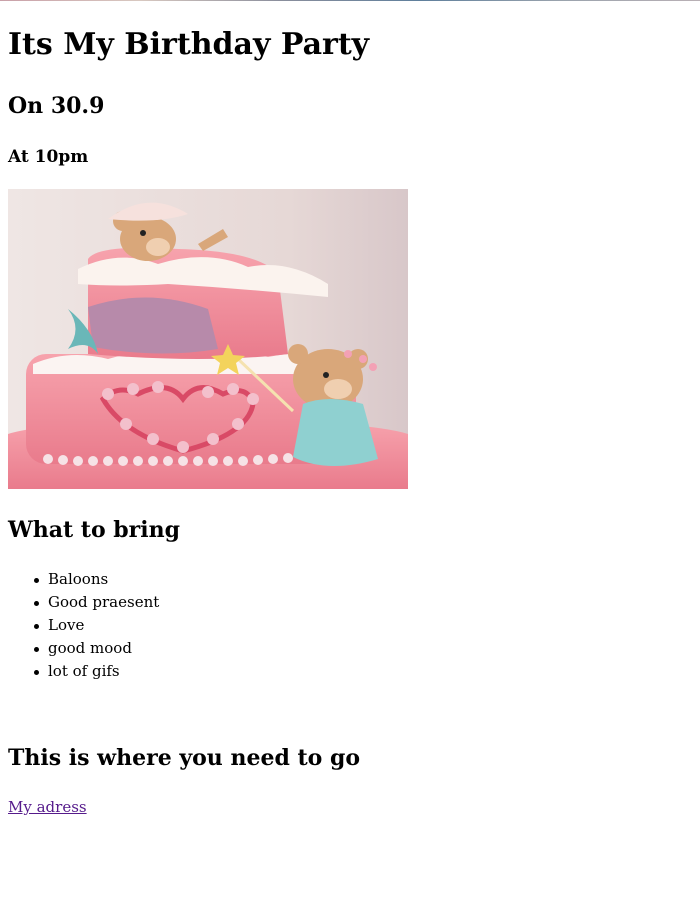 The width and height of the screenshot is (700, 909). What do you see at coordinates (350, 0) in the screenshot?
I see `top-decorative-strip` at bounding box center [350, 0].